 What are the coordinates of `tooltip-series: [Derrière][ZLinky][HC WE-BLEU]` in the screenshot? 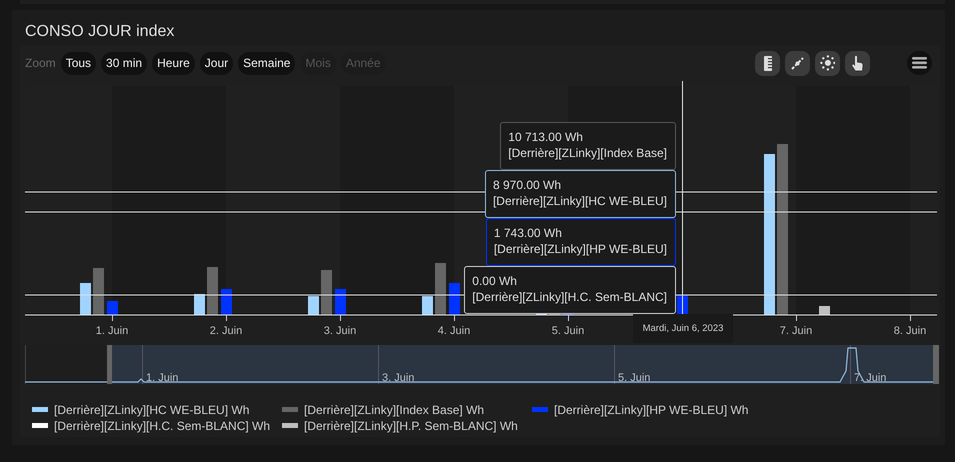 It's located at (579, 201).